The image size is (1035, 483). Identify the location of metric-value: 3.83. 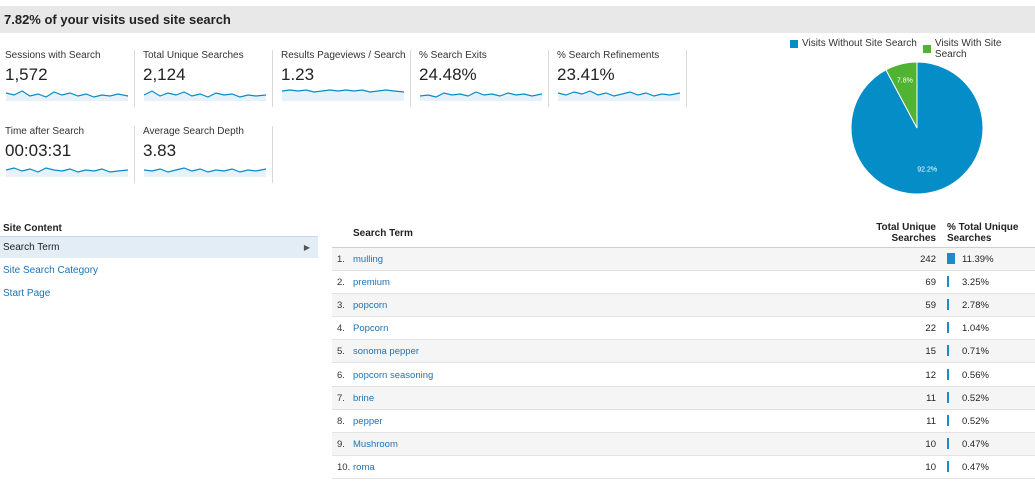
(160, 150).